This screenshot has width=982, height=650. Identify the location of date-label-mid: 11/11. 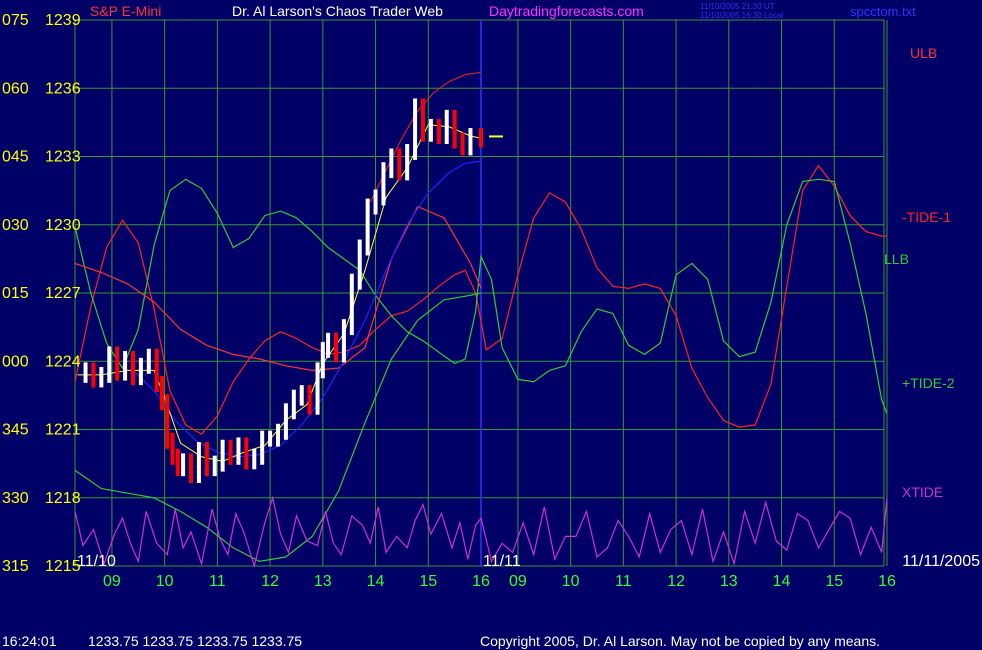
(502, 561).